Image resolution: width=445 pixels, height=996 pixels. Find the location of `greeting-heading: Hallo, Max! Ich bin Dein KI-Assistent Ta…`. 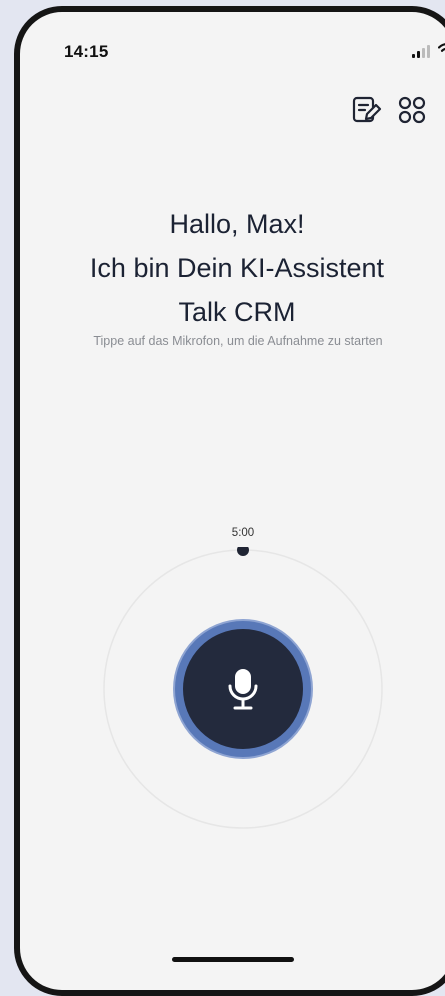

greeting-heading: Hallo, Max! Ich bin Dein KI-Assistent Ta… is located at coordinates (232, 268).